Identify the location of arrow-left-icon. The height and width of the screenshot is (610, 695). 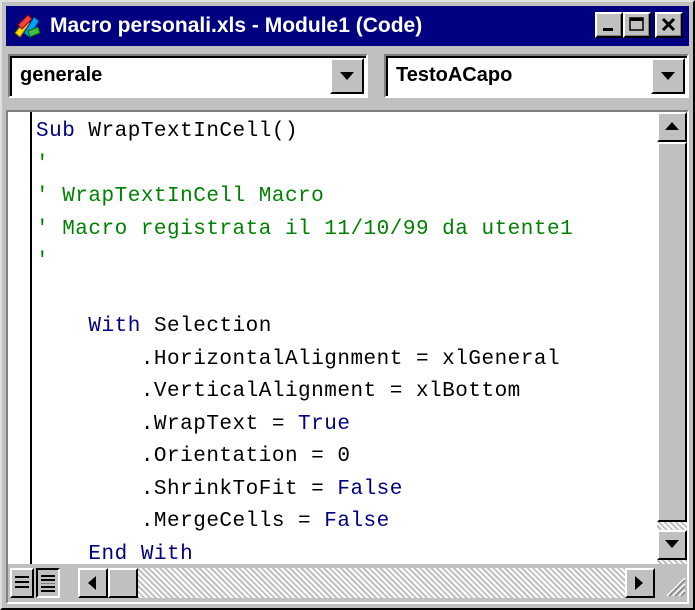
(92, 583).